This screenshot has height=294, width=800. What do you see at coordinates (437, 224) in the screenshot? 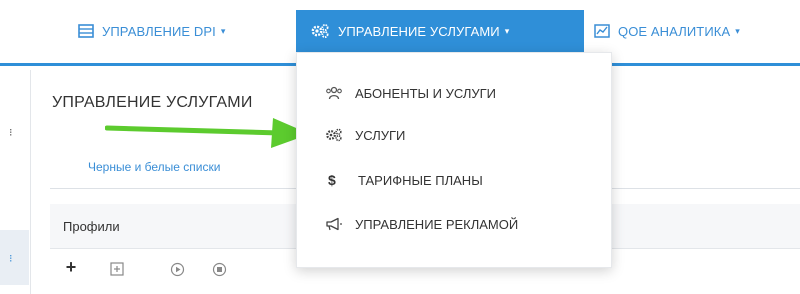
I see `menu-item-label: УПРАВЛЕНИЕ РЕКЛАМОЙ` at bounding box center [437, 224].